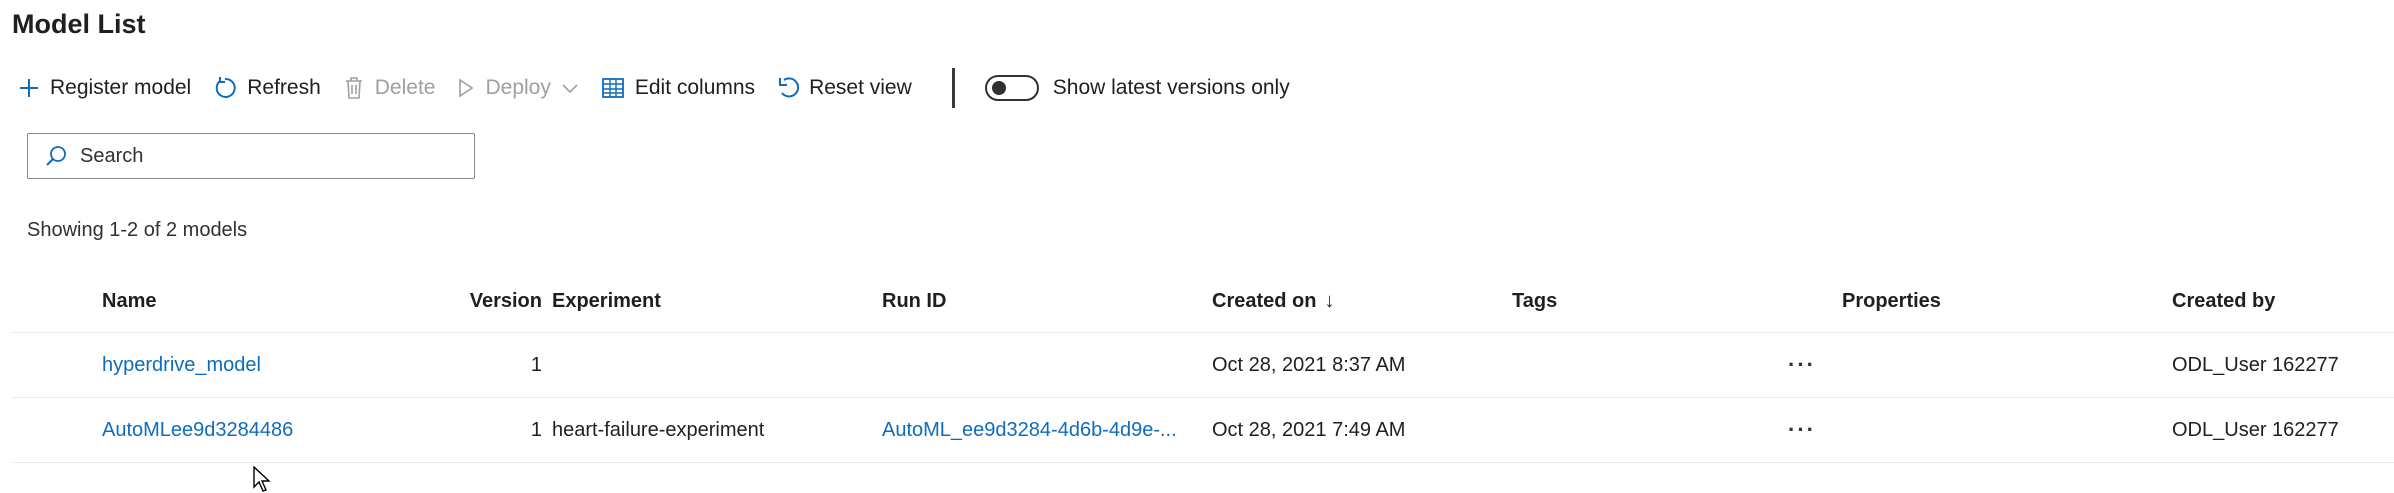 This screenshot has height=493, width=2394. I want to click on undo-icon, so click(789, 87).